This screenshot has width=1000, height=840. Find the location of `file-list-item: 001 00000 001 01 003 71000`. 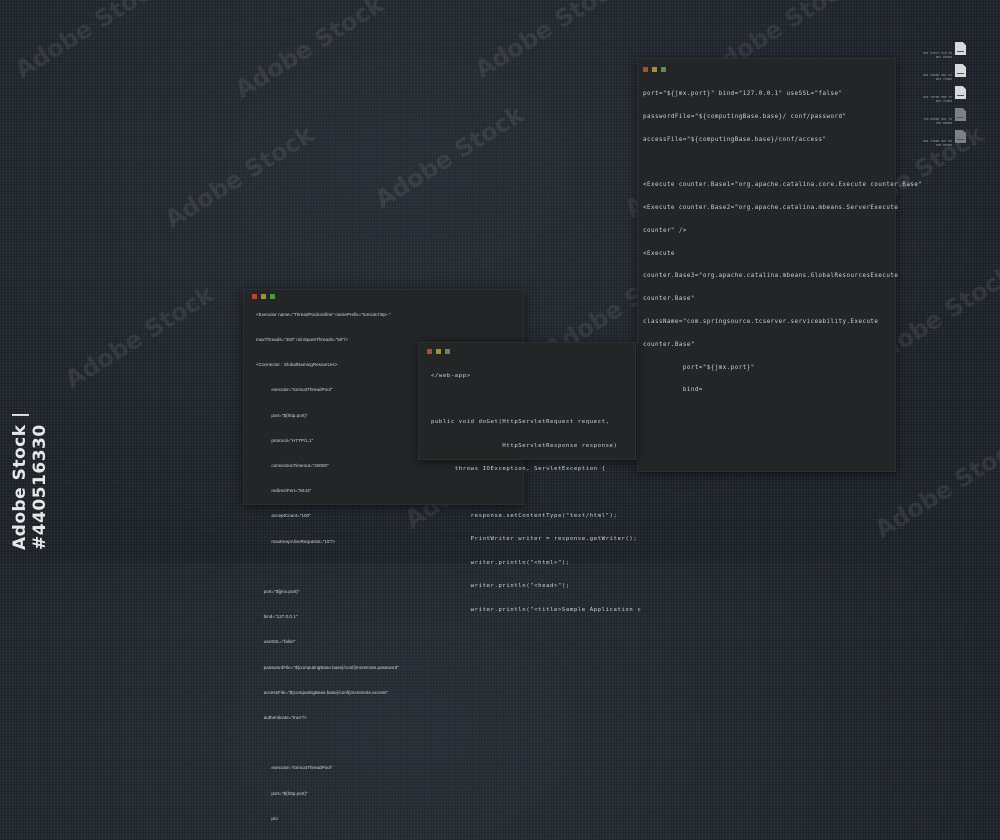

file-list-item: 001 00000 001 01 003 71000 is located at coordinates (938, 75).